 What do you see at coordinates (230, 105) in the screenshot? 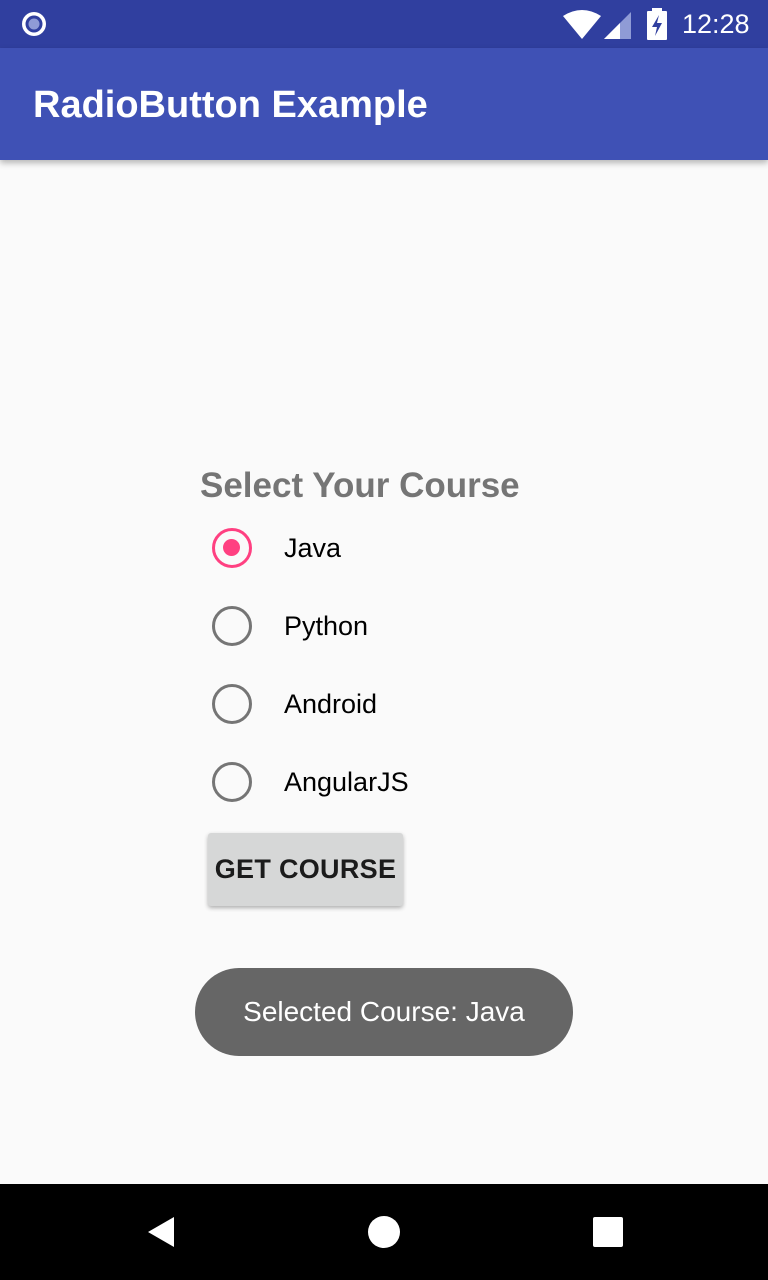
I see `app-title: RadioButton Example` at bounding box center [230, 105].